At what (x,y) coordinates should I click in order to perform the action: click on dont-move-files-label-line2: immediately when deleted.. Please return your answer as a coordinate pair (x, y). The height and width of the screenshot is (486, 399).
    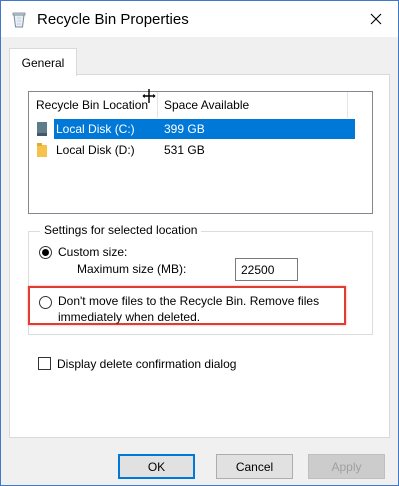
    Looking at the image, I should click on (129, 317).